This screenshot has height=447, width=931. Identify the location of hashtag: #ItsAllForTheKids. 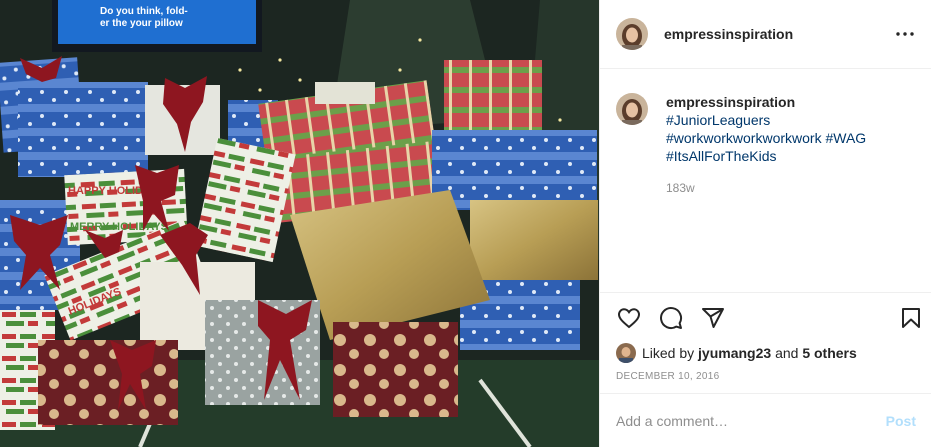
(721, 156).